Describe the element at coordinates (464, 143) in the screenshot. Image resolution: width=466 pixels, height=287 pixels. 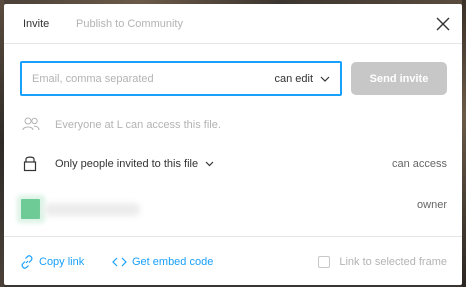
I see `background-canvas-right` at that location.